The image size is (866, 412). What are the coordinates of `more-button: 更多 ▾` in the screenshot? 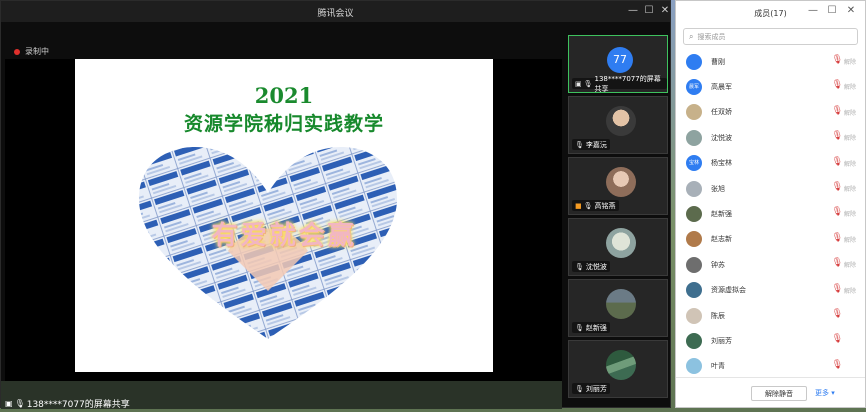 It's located at (825, 393).